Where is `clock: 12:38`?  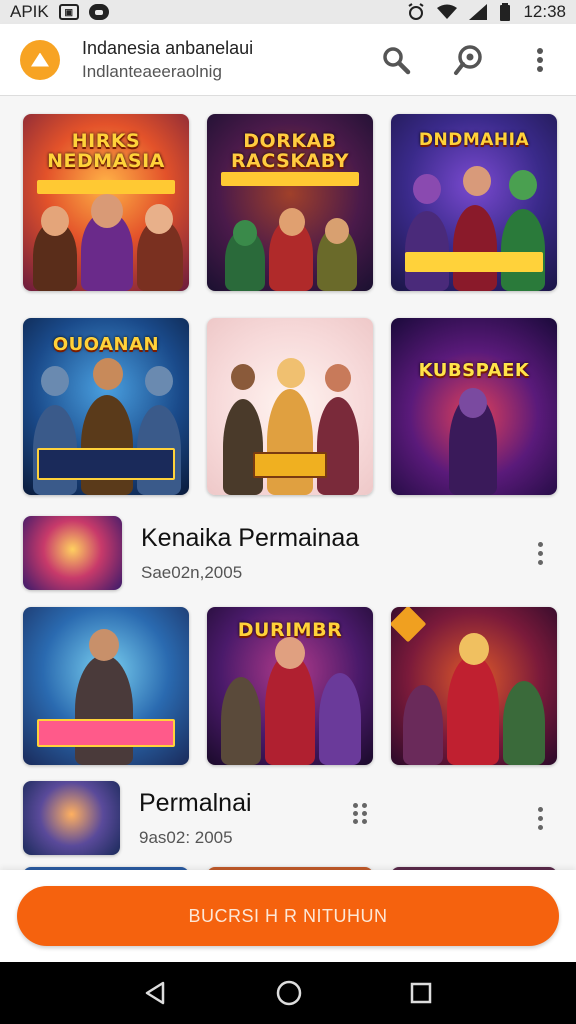 clock: 12:38 is located at coordinates (544, 11).